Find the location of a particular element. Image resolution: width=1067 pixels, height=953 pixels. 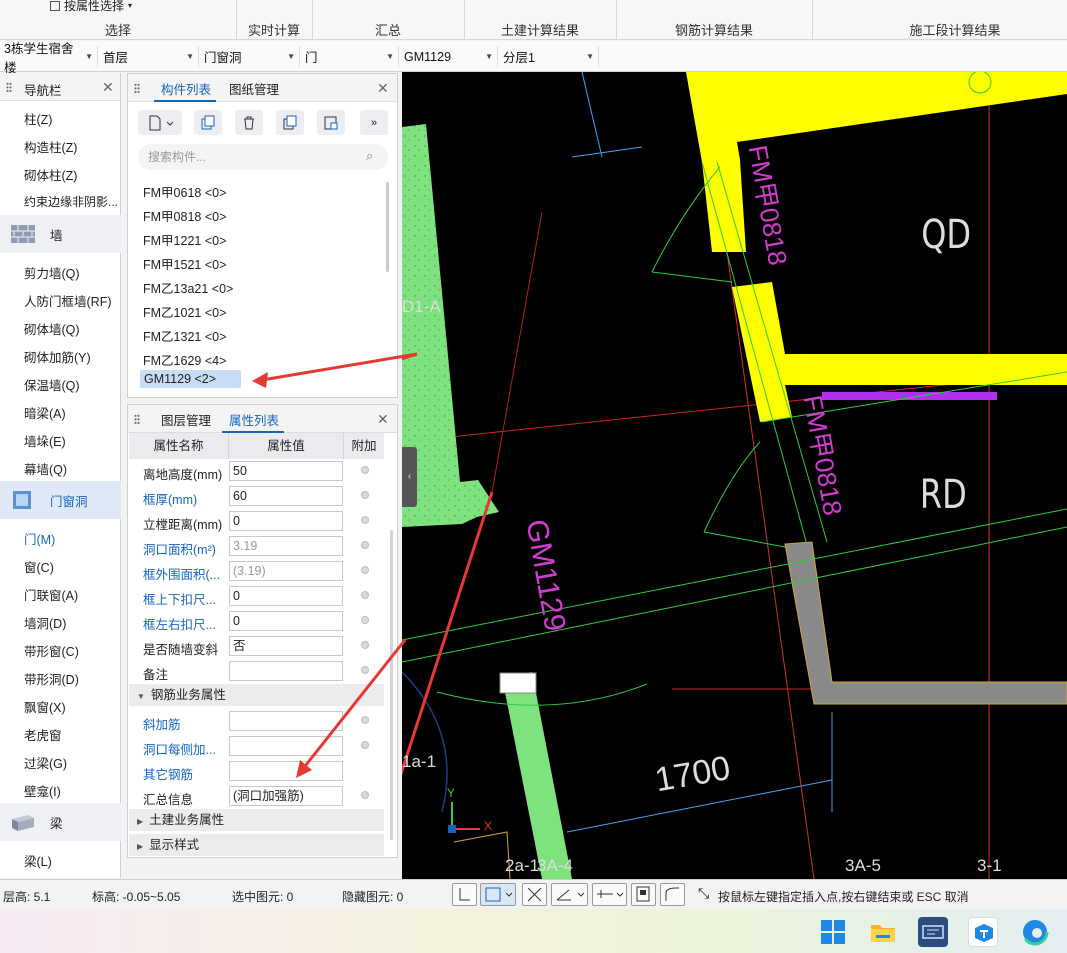

prop-value-diagonal-rebar is located at coordinates (286, 721).